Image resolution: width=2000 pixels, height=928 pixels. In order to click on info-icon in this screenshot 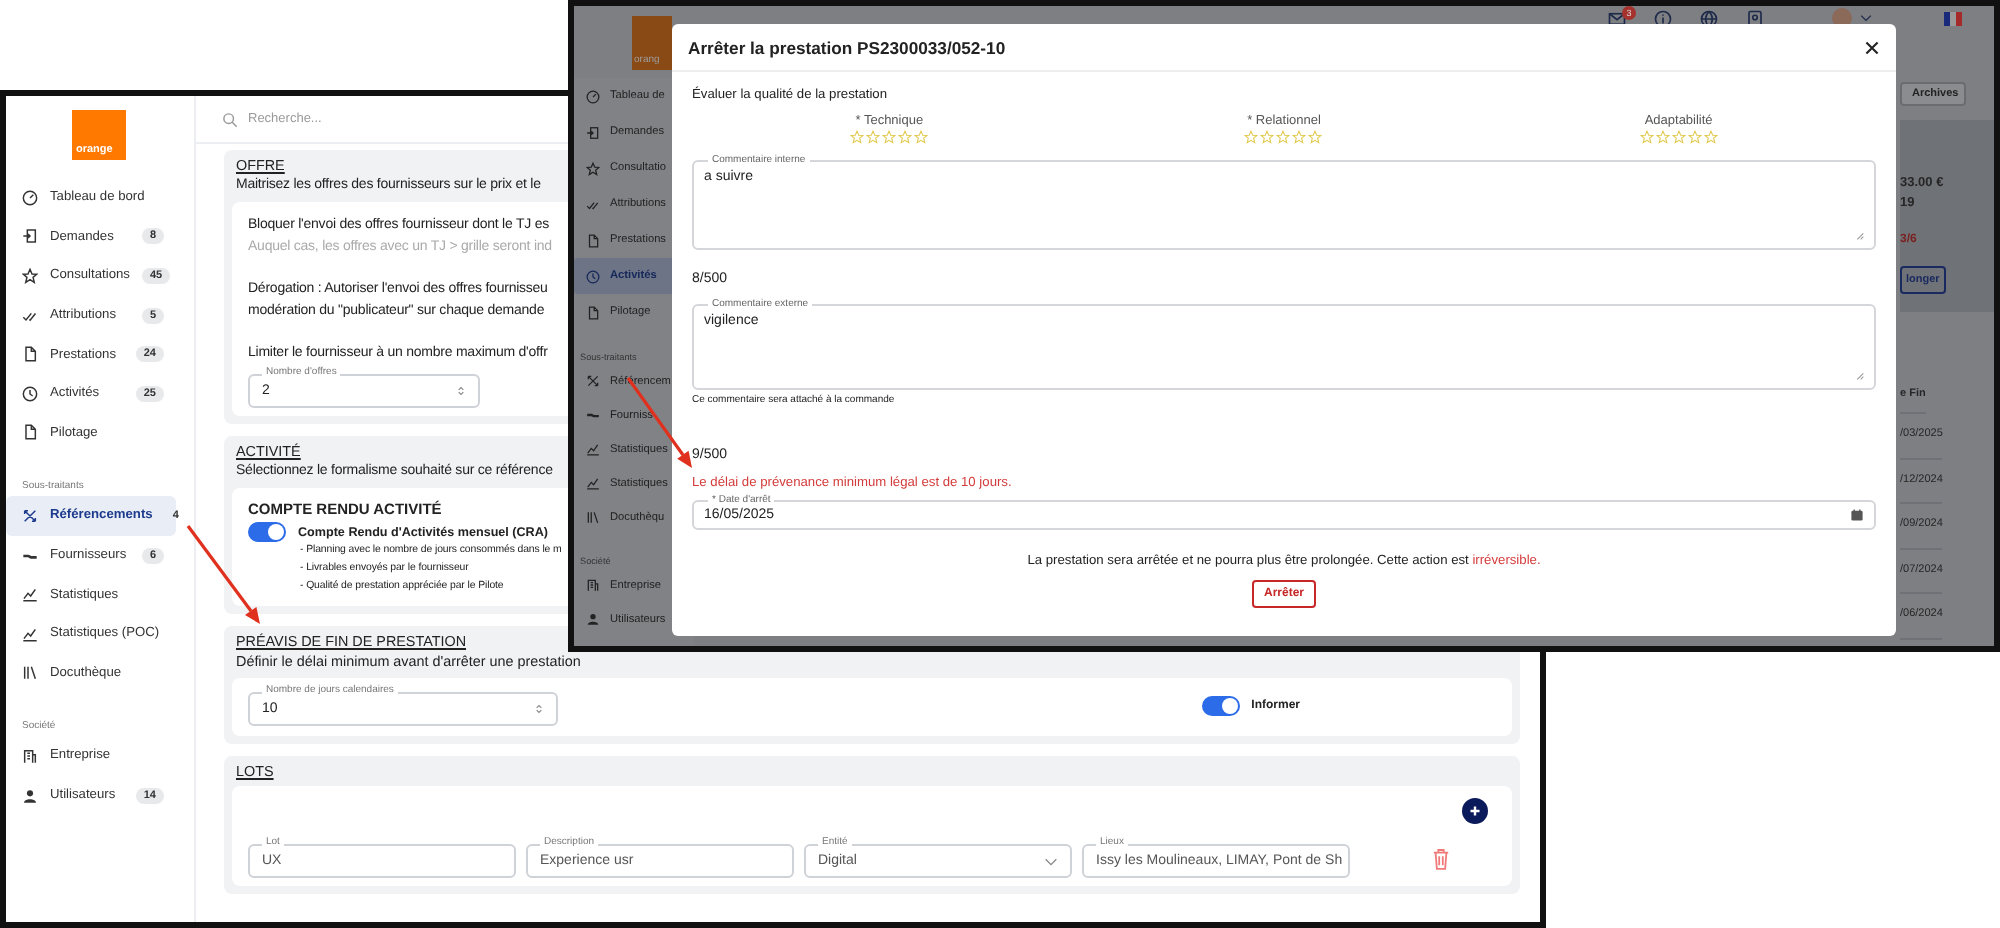, I will do `click(1663, 18)`.